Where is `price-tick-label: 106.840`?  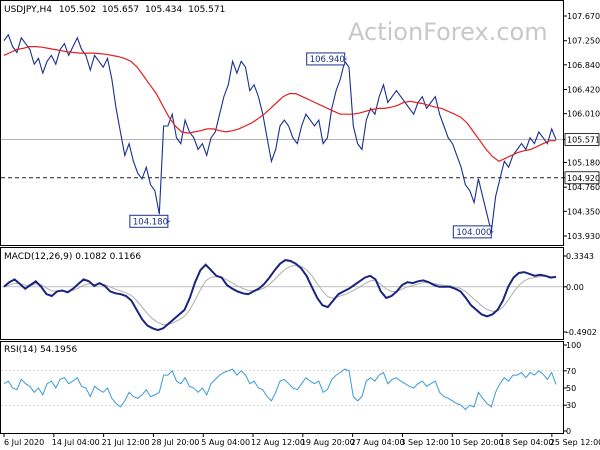 price-tick-label: 106.840 is located at coordinates (583, 65).